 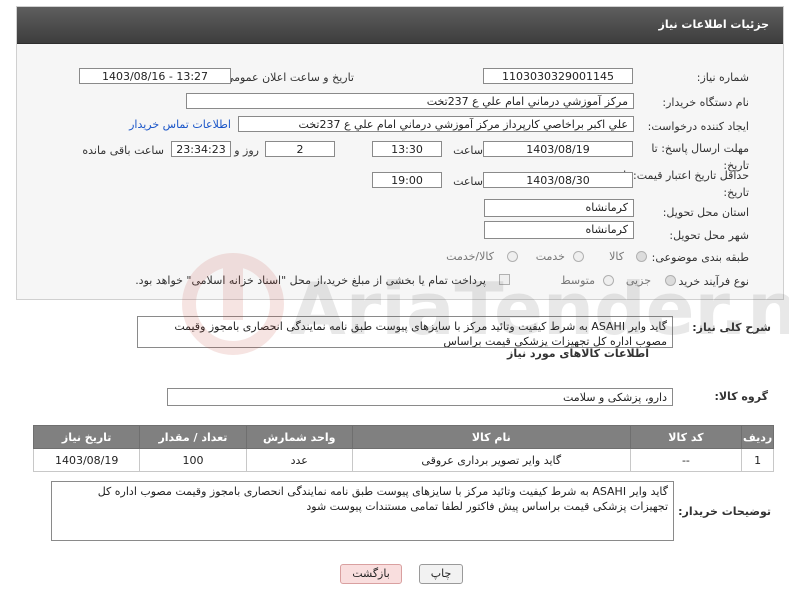 I want to click on validity-time-label: ساعت, so click(x=468, y=181).